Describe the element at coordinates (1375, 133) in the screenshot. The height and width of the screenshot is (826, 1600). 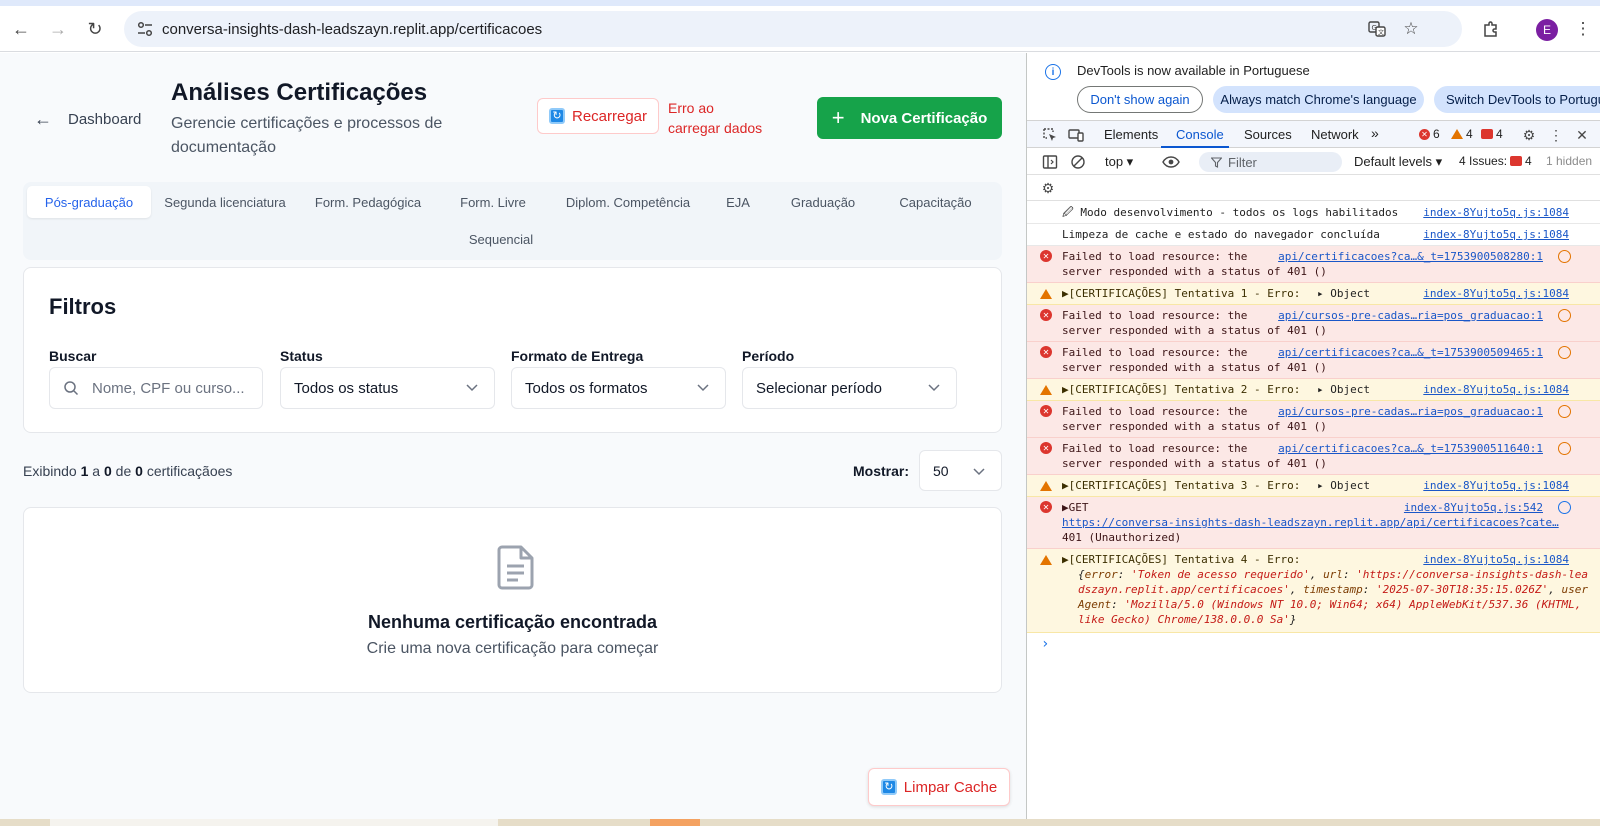
I see `more-tabs-icon: »` at that location.